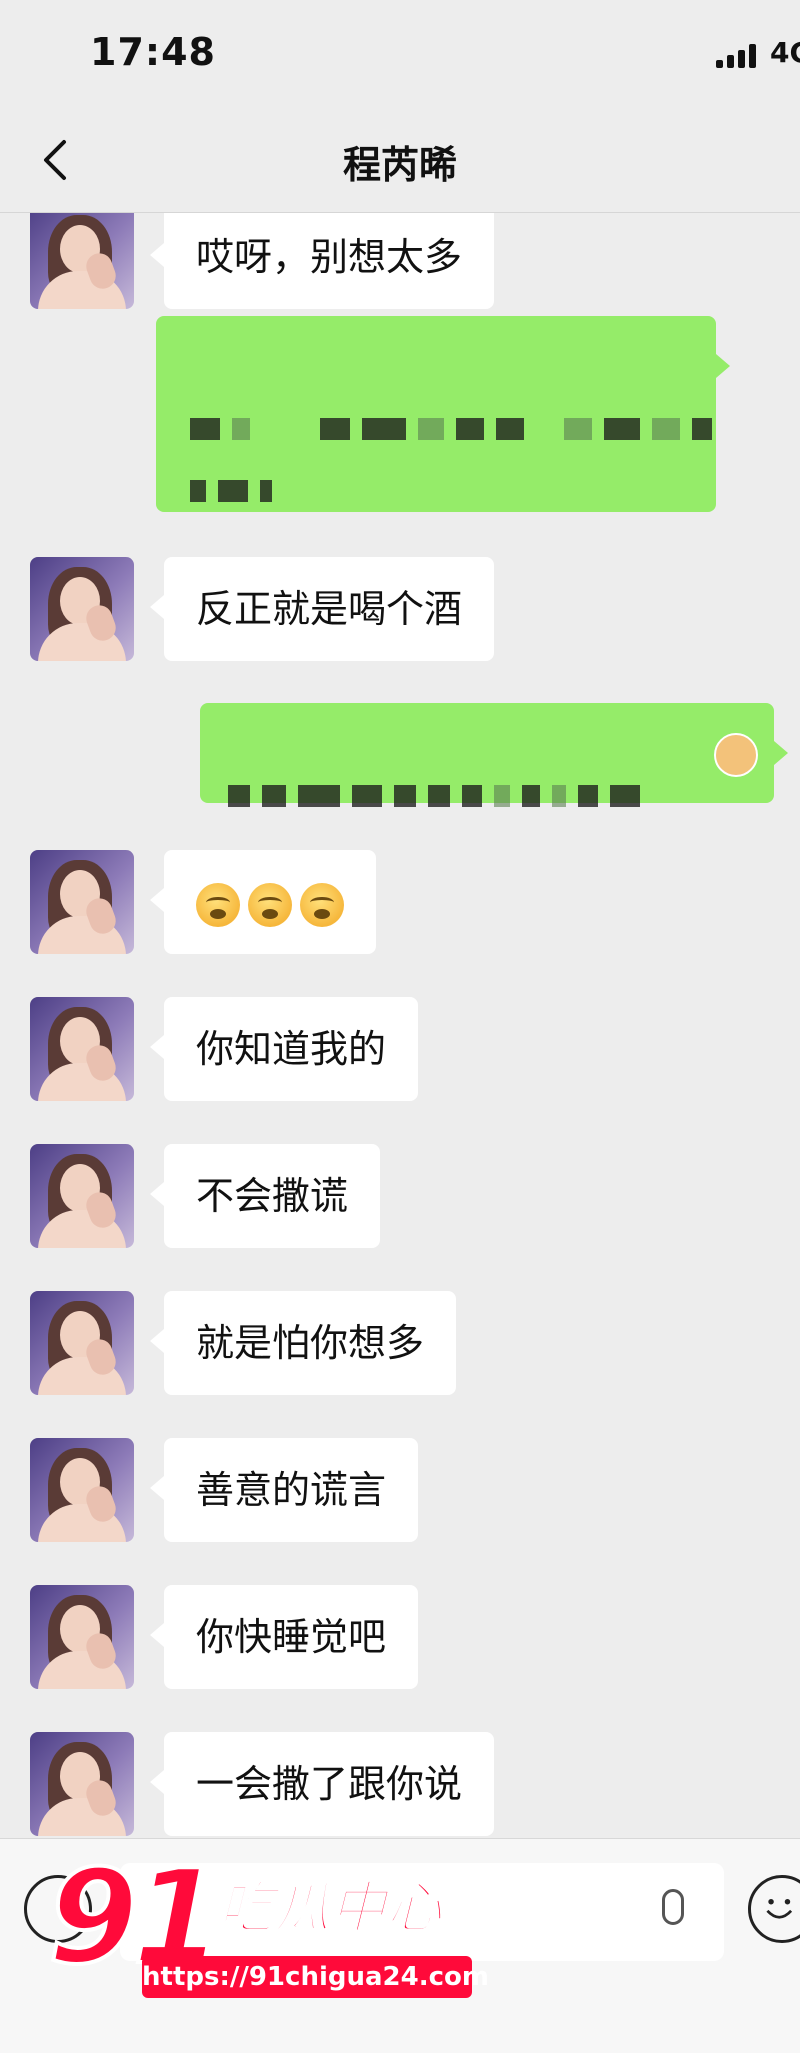  I want to click on message-bubble: 善意的谎言, so click(284, 1490).